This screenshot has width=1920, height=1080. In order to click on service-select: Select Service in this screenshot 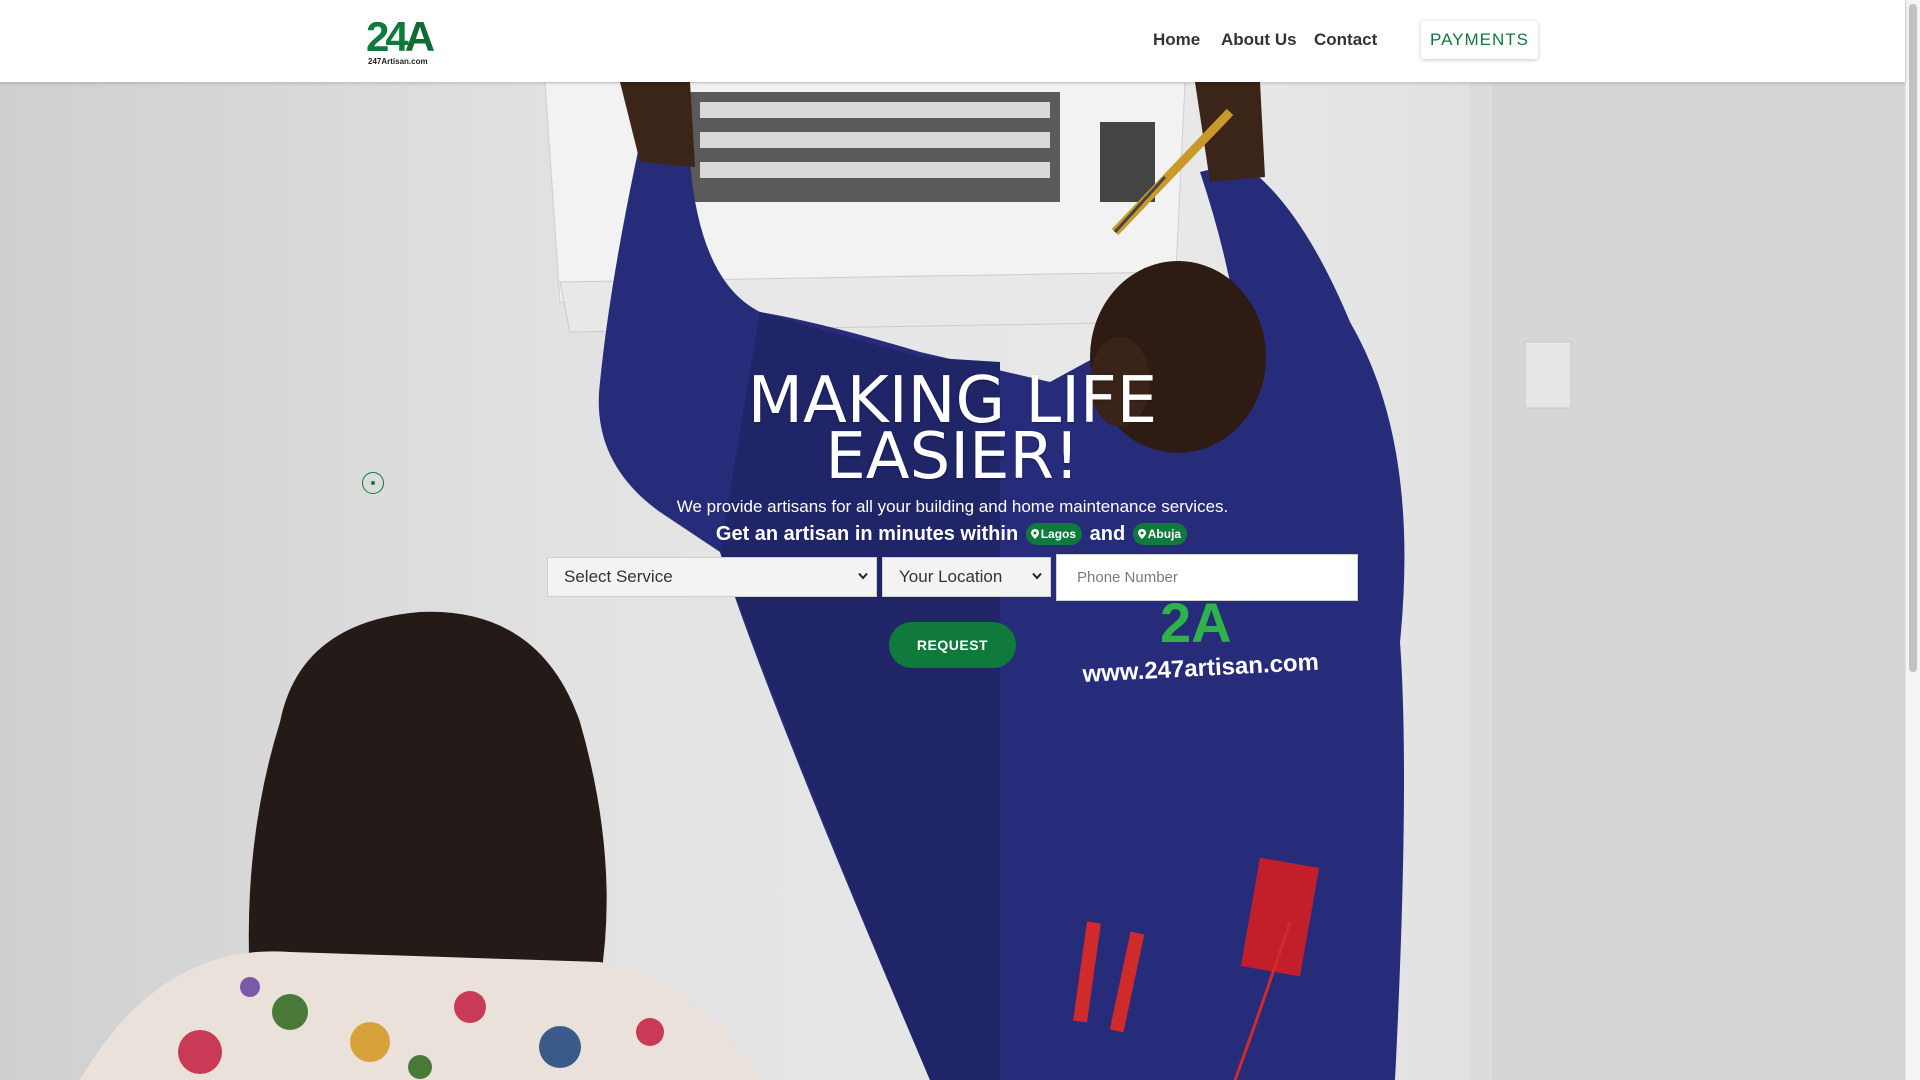, I will do `click(712, 577)`.